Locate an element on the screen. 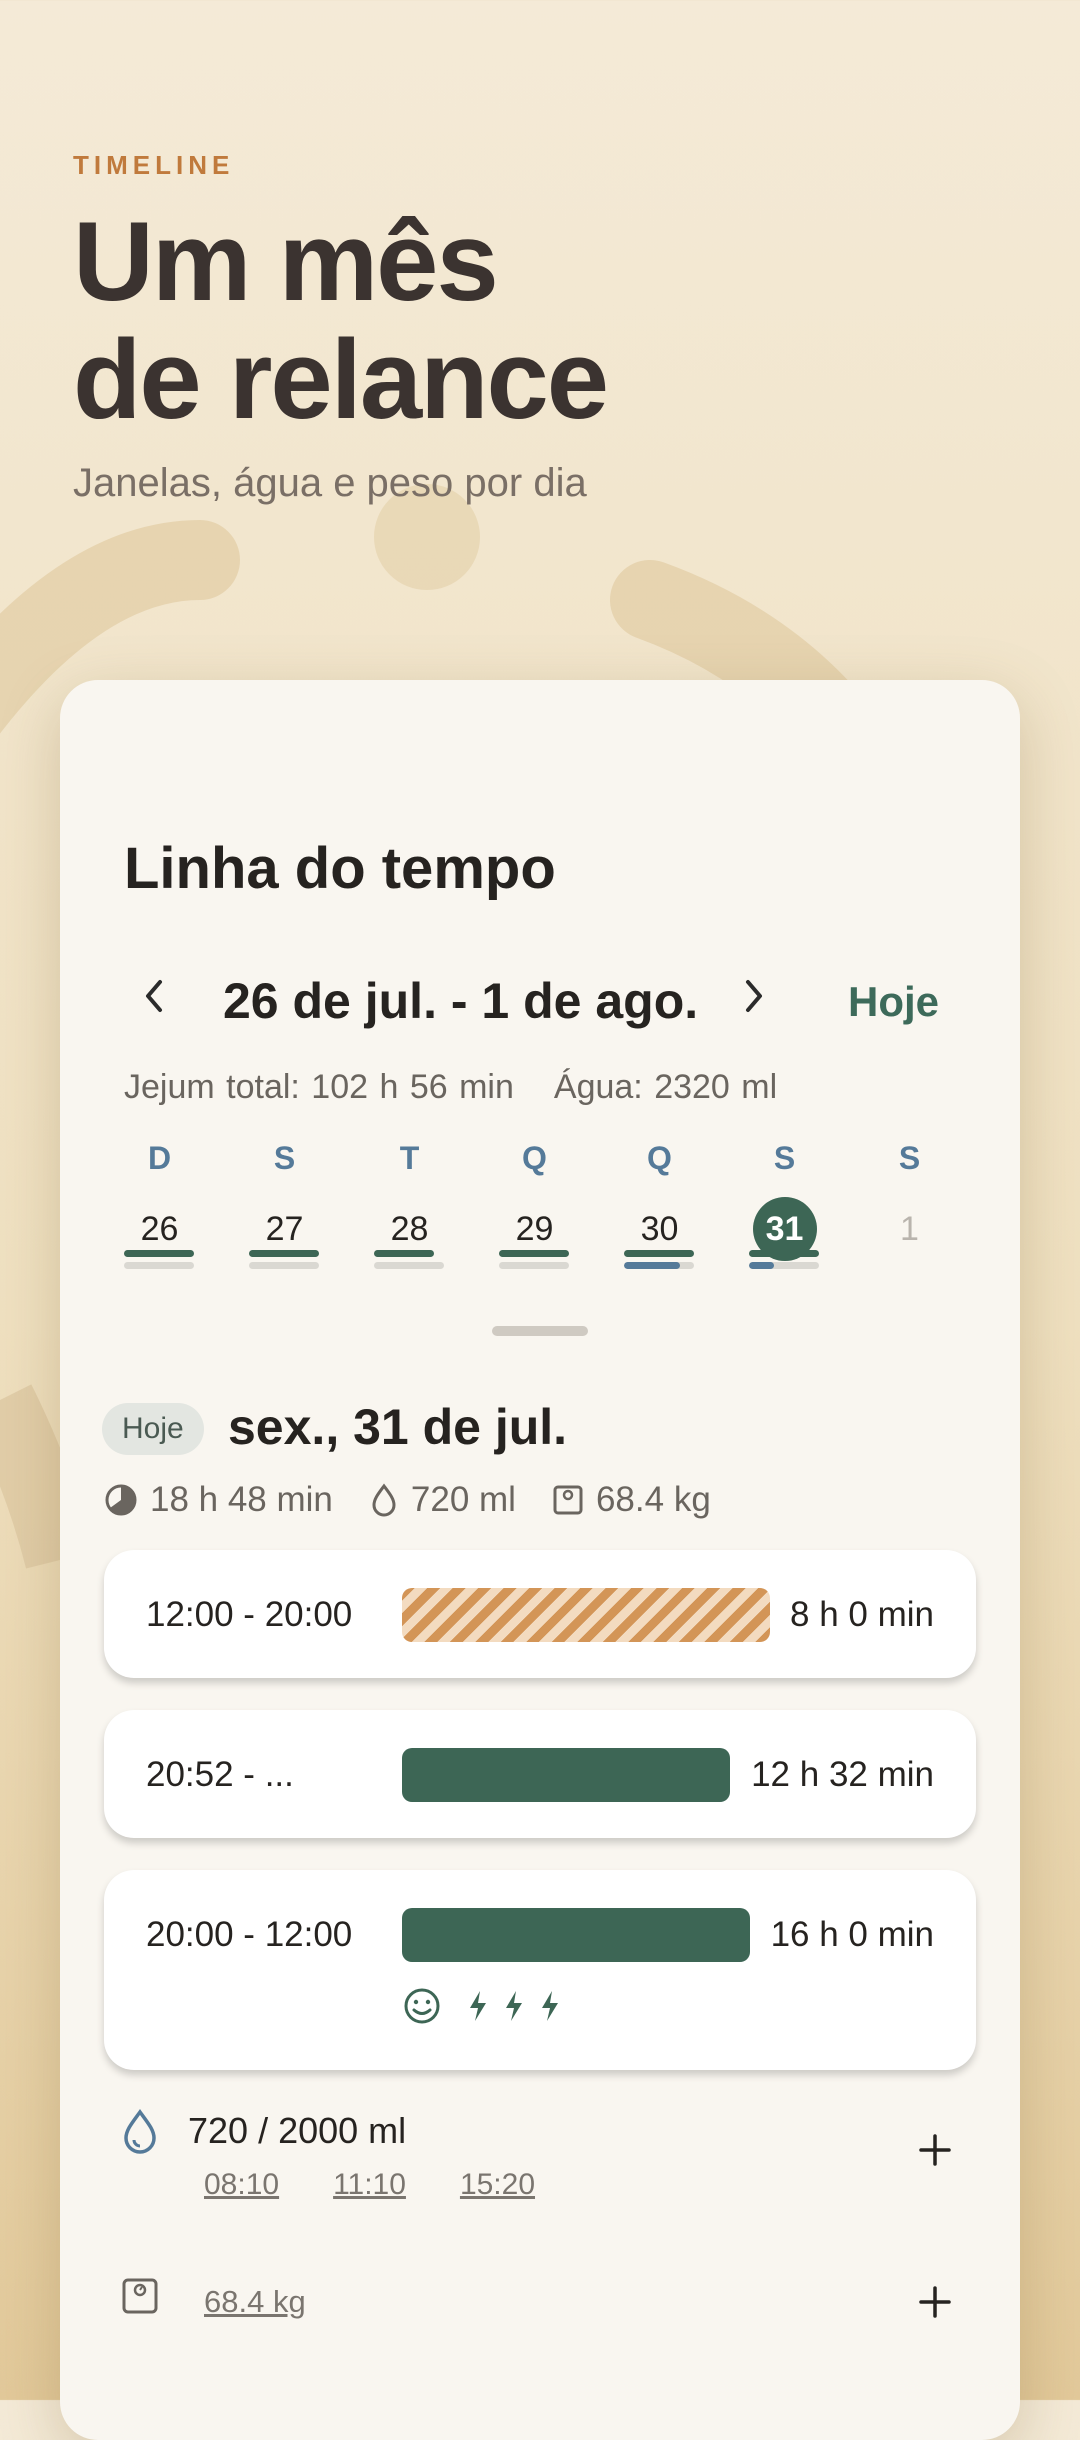 Image resolution: width=1080 pixels, height=2440 pixels. day-number: 1 is located at coordinates (909, 1229).